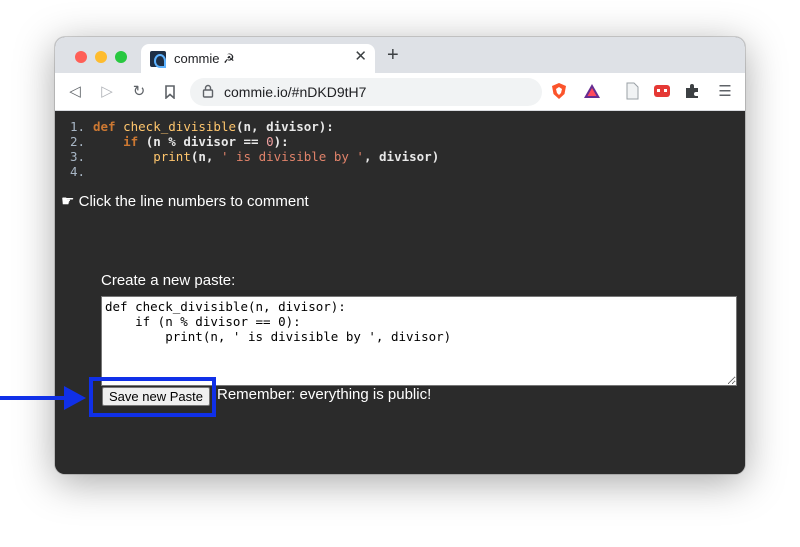 The height and width of the screenshot is (547, 800). What do you see at coordinates (725, 92) in the screenshot?
I see `menu-icon: ☰` at bounding box center [725, 92].